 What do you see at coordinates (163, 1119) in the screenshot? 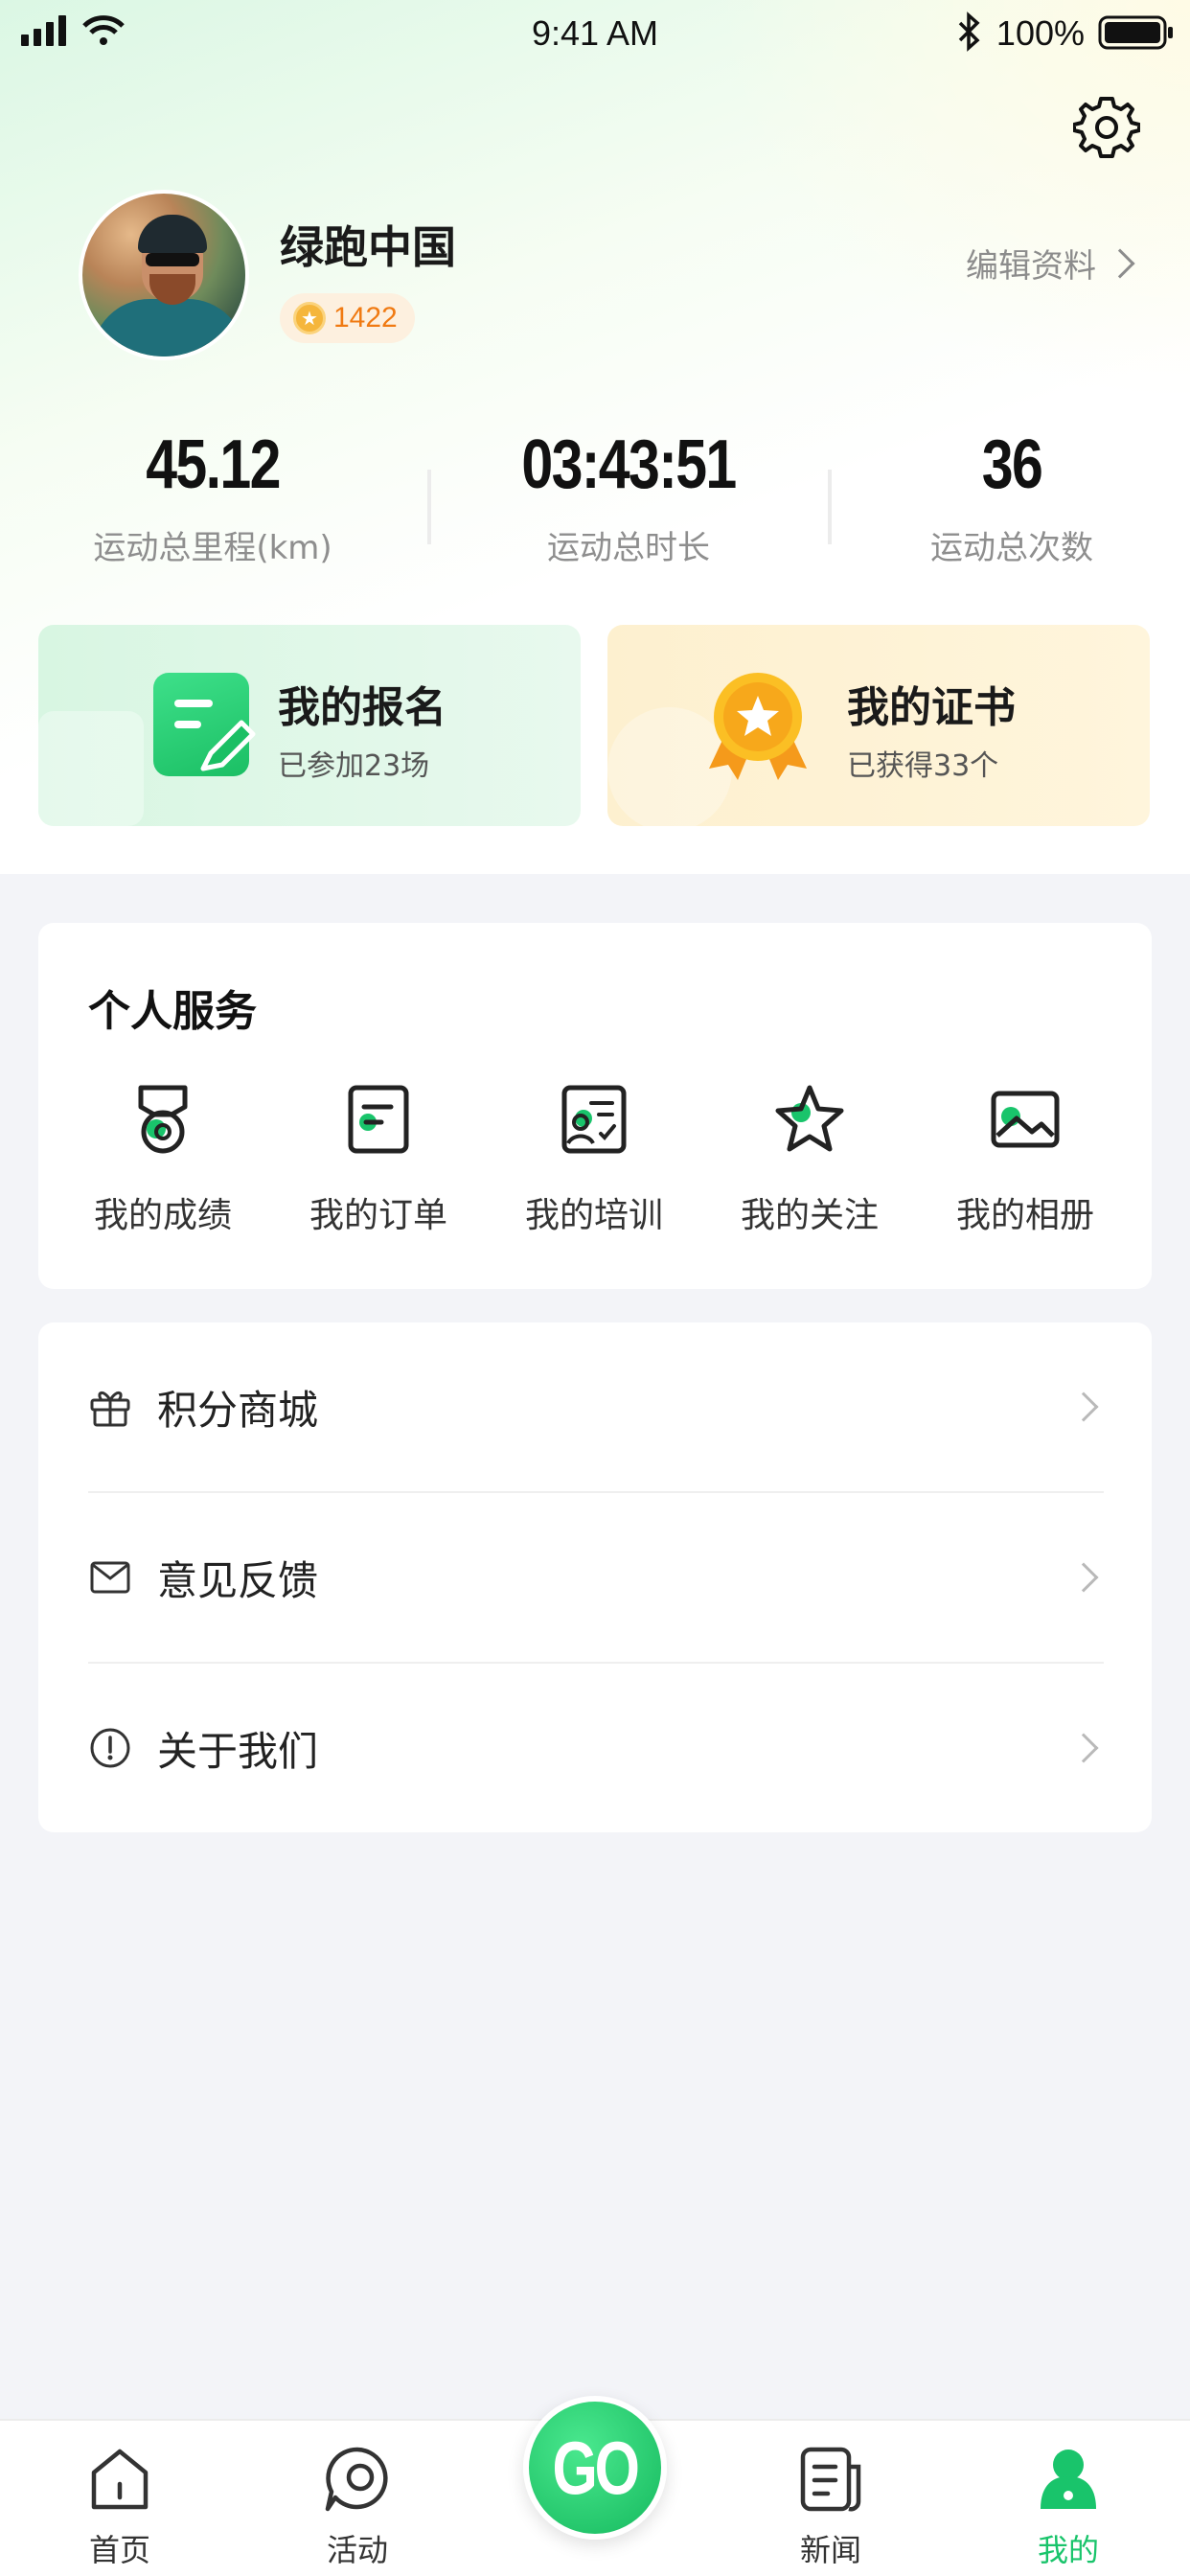
I see `medal-icon` at bounding box center [163, 1119].